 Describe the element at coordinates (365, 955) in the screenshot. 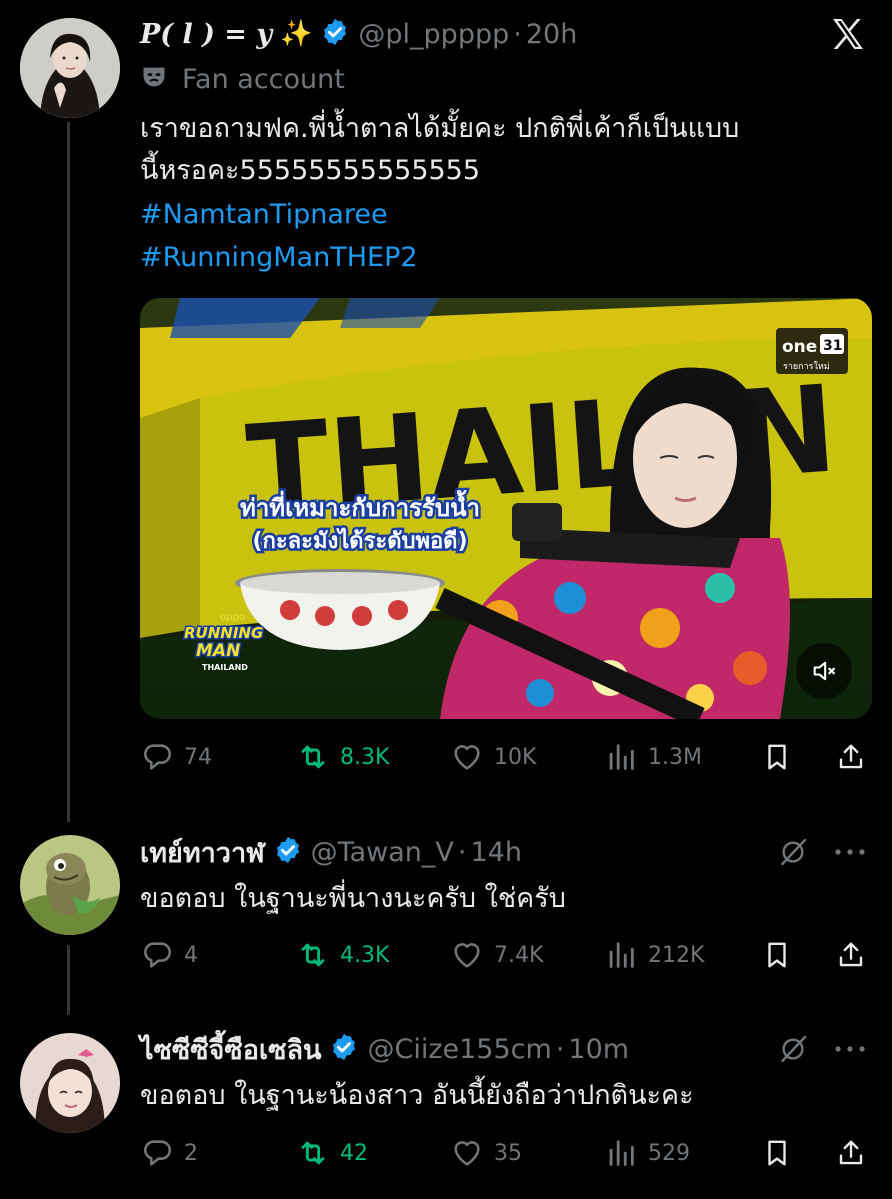

I see `repost-count: 4.3K` at that location.